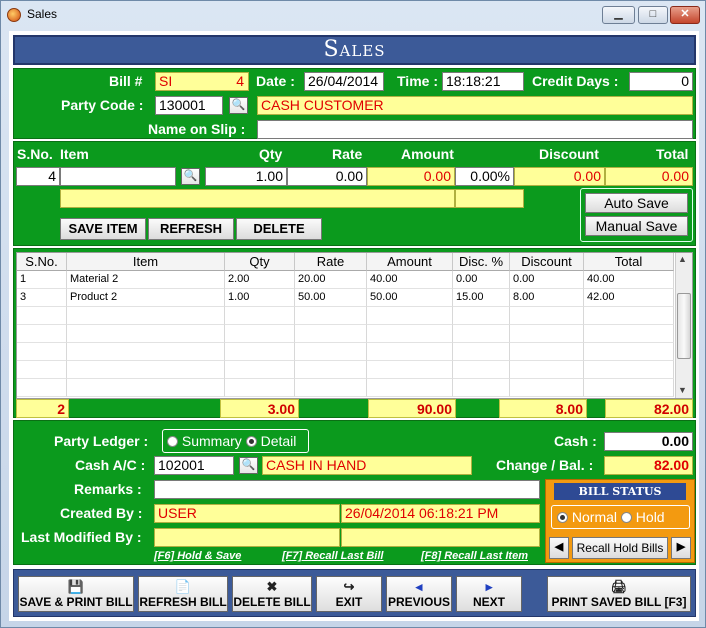 This screenshot has height=628, width=706. What do you see at coordinates (172, 441) in the screenshot?
I see `summary-radio` at bounding box center [172, 441].